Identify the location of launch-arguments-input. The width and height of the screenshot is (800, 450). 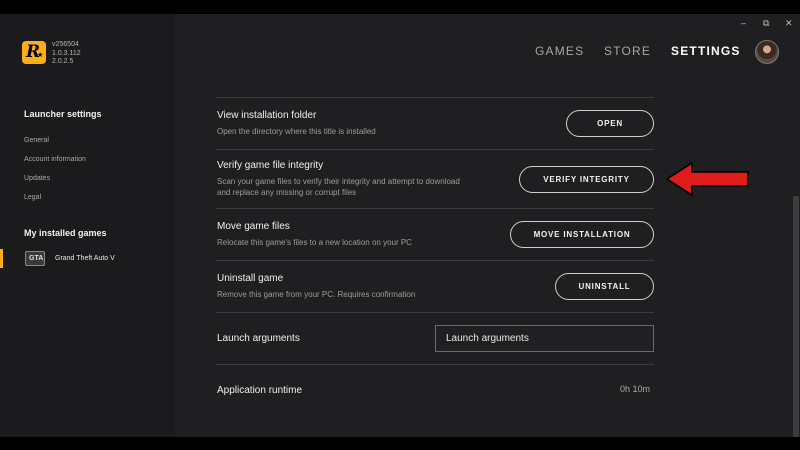
(544, 338).